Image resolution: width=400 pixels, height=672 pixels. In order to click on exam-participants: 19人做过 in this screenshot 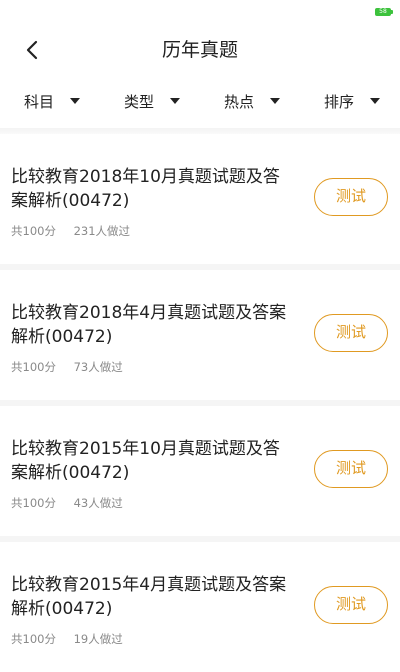, I will do `click(98, 639)`.